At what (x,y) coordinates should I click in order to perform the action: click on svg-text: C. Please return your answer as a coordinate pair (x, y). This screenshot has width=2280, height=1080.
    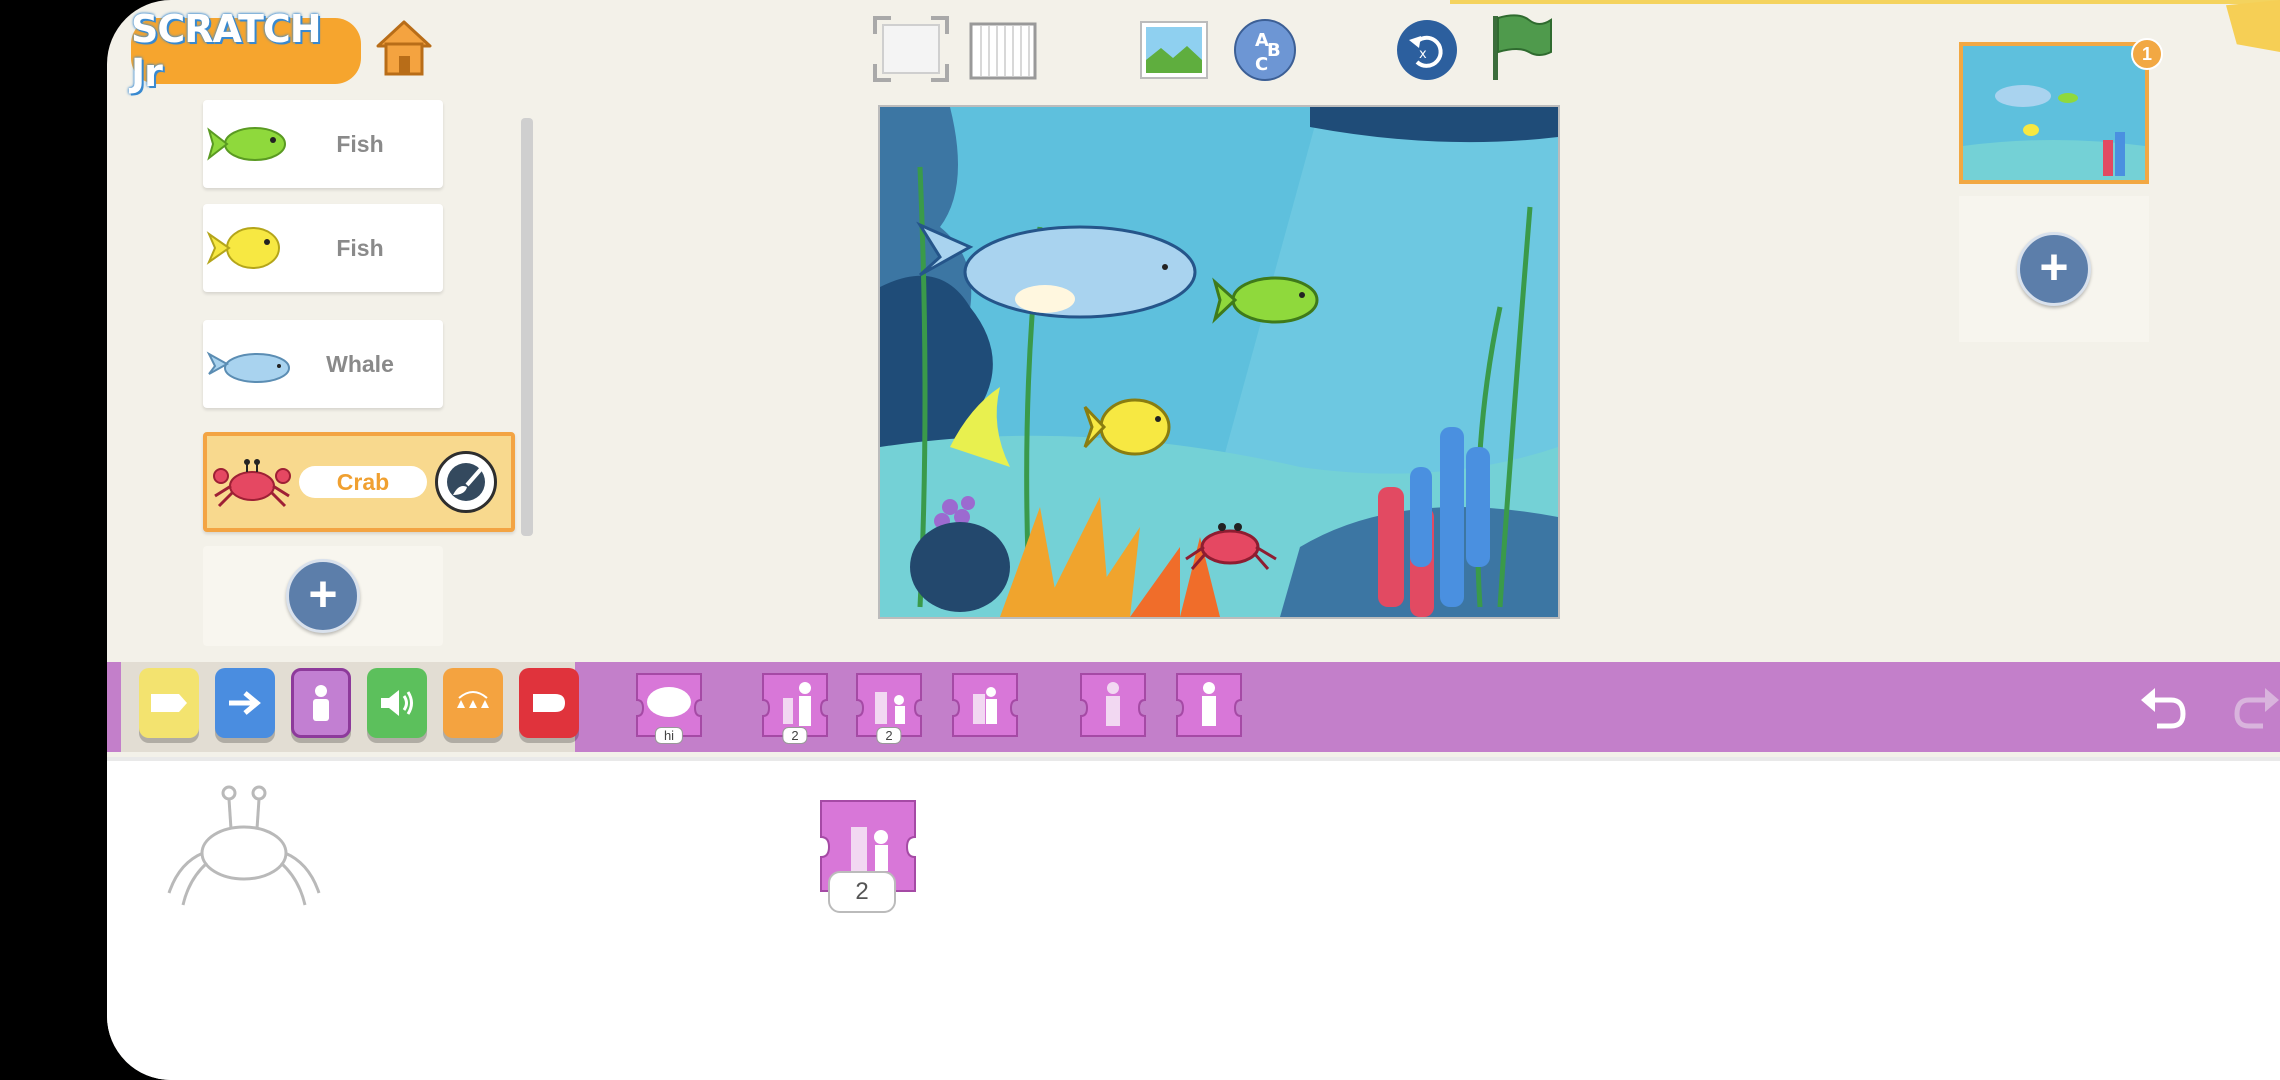
    Looking at the image, I should click on (1261, 64).